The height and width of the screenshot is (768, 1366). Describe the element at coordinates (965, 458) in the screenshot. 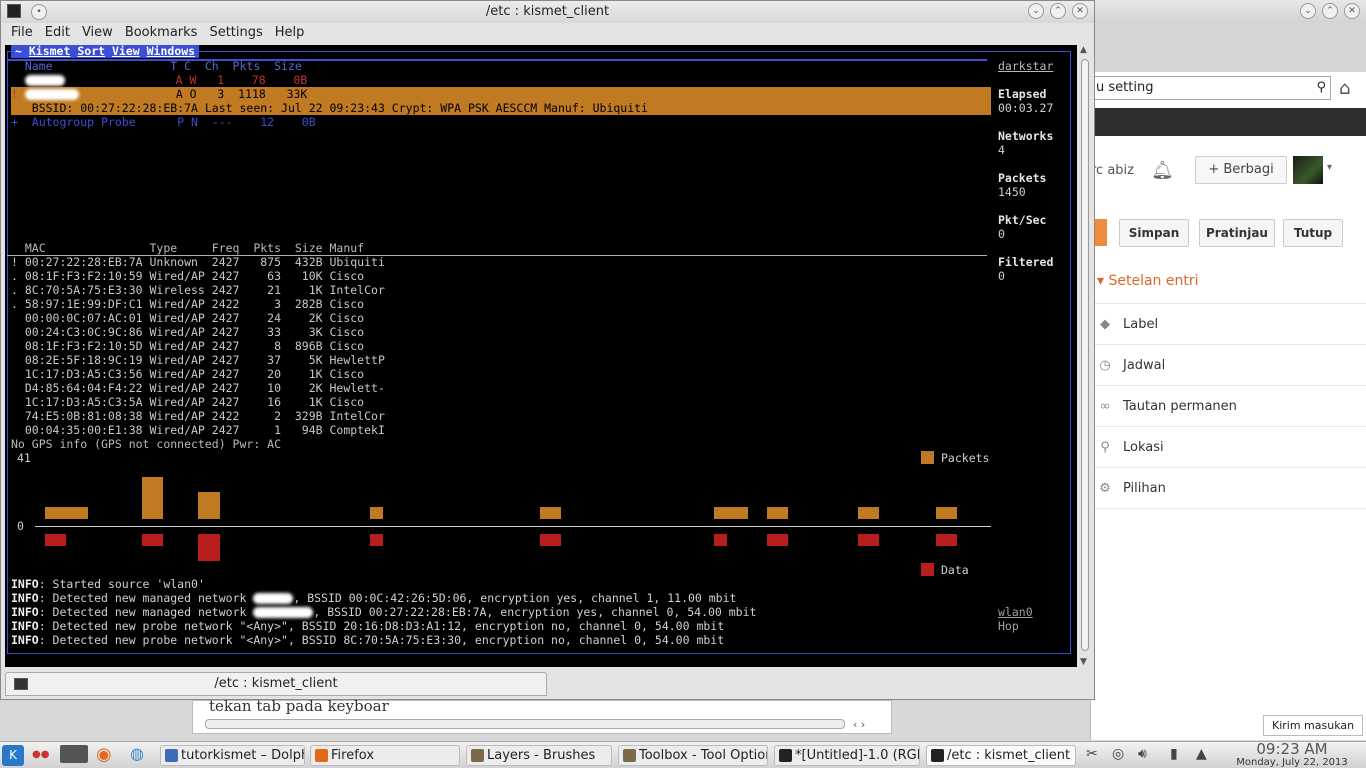

I see `legend-packets-label: Packets` at that location.